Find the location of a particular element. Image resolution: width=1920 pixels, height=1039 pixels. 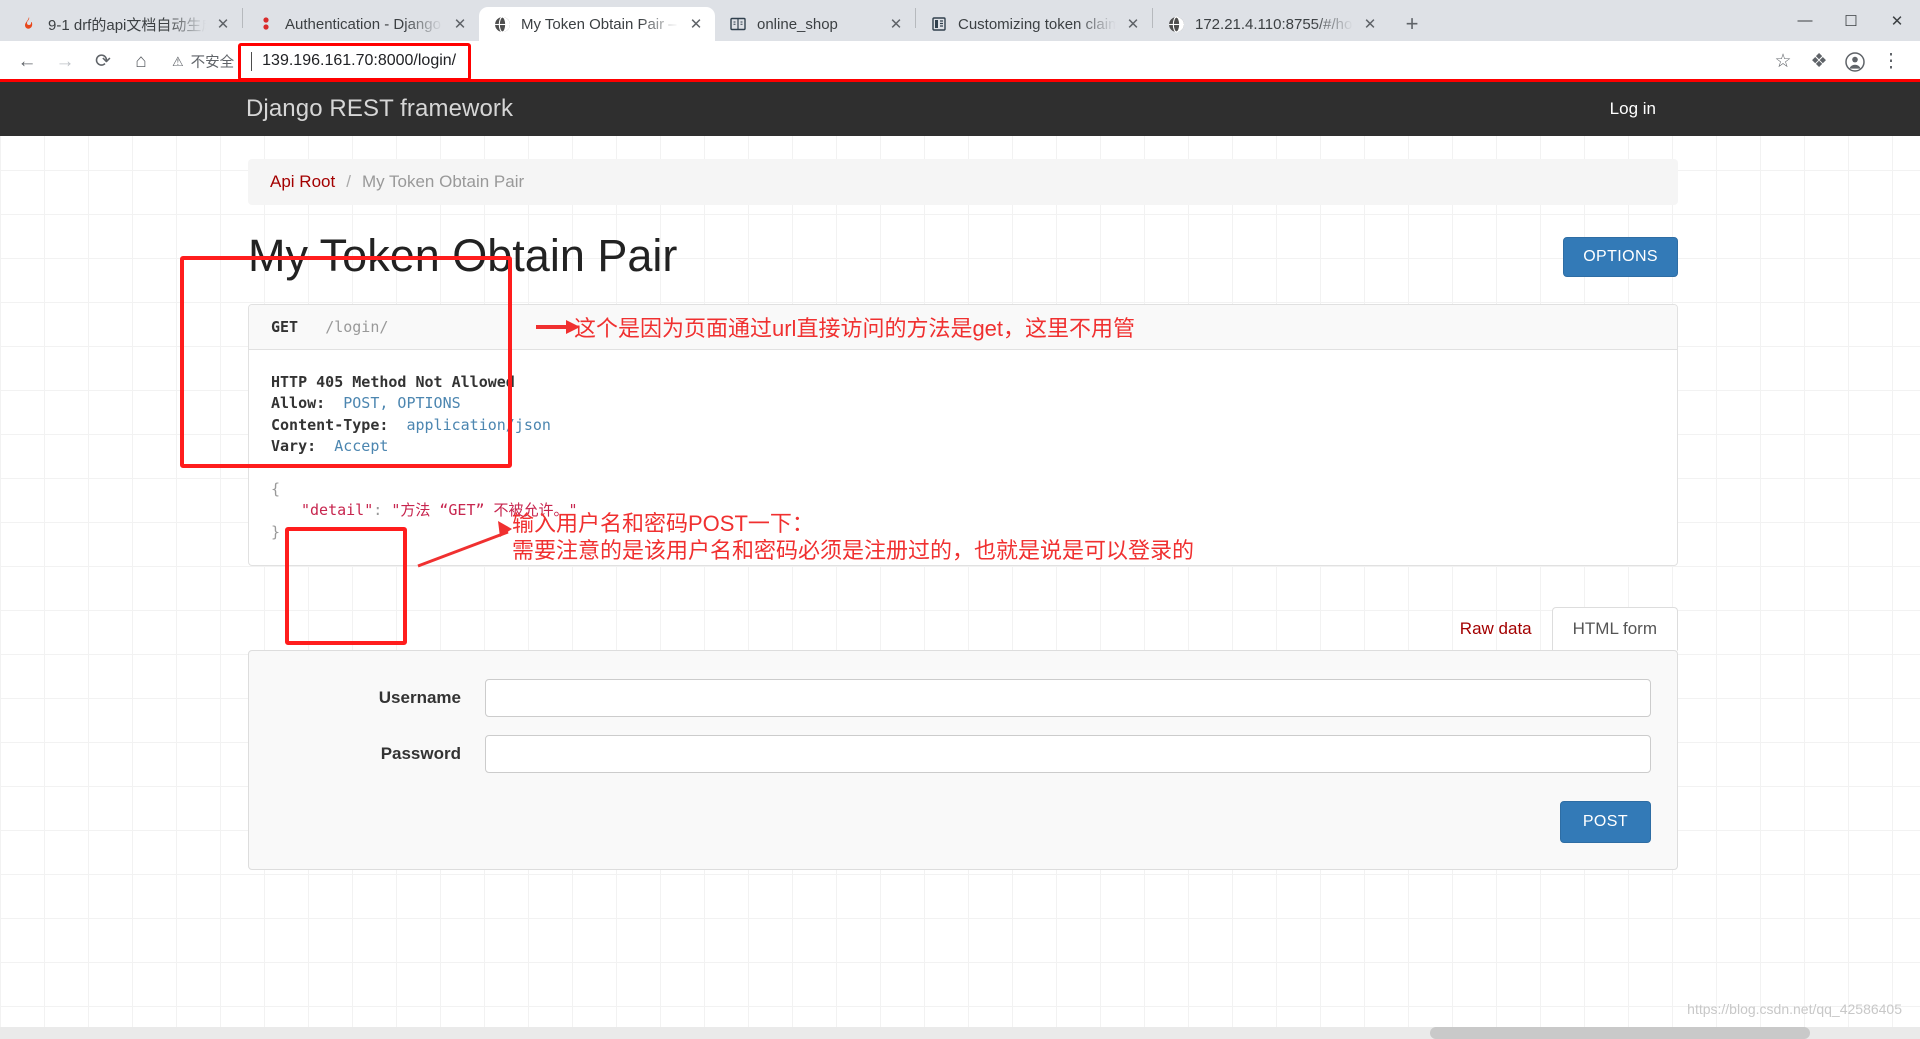

json-colon: : is located at coordinates (378, 510).